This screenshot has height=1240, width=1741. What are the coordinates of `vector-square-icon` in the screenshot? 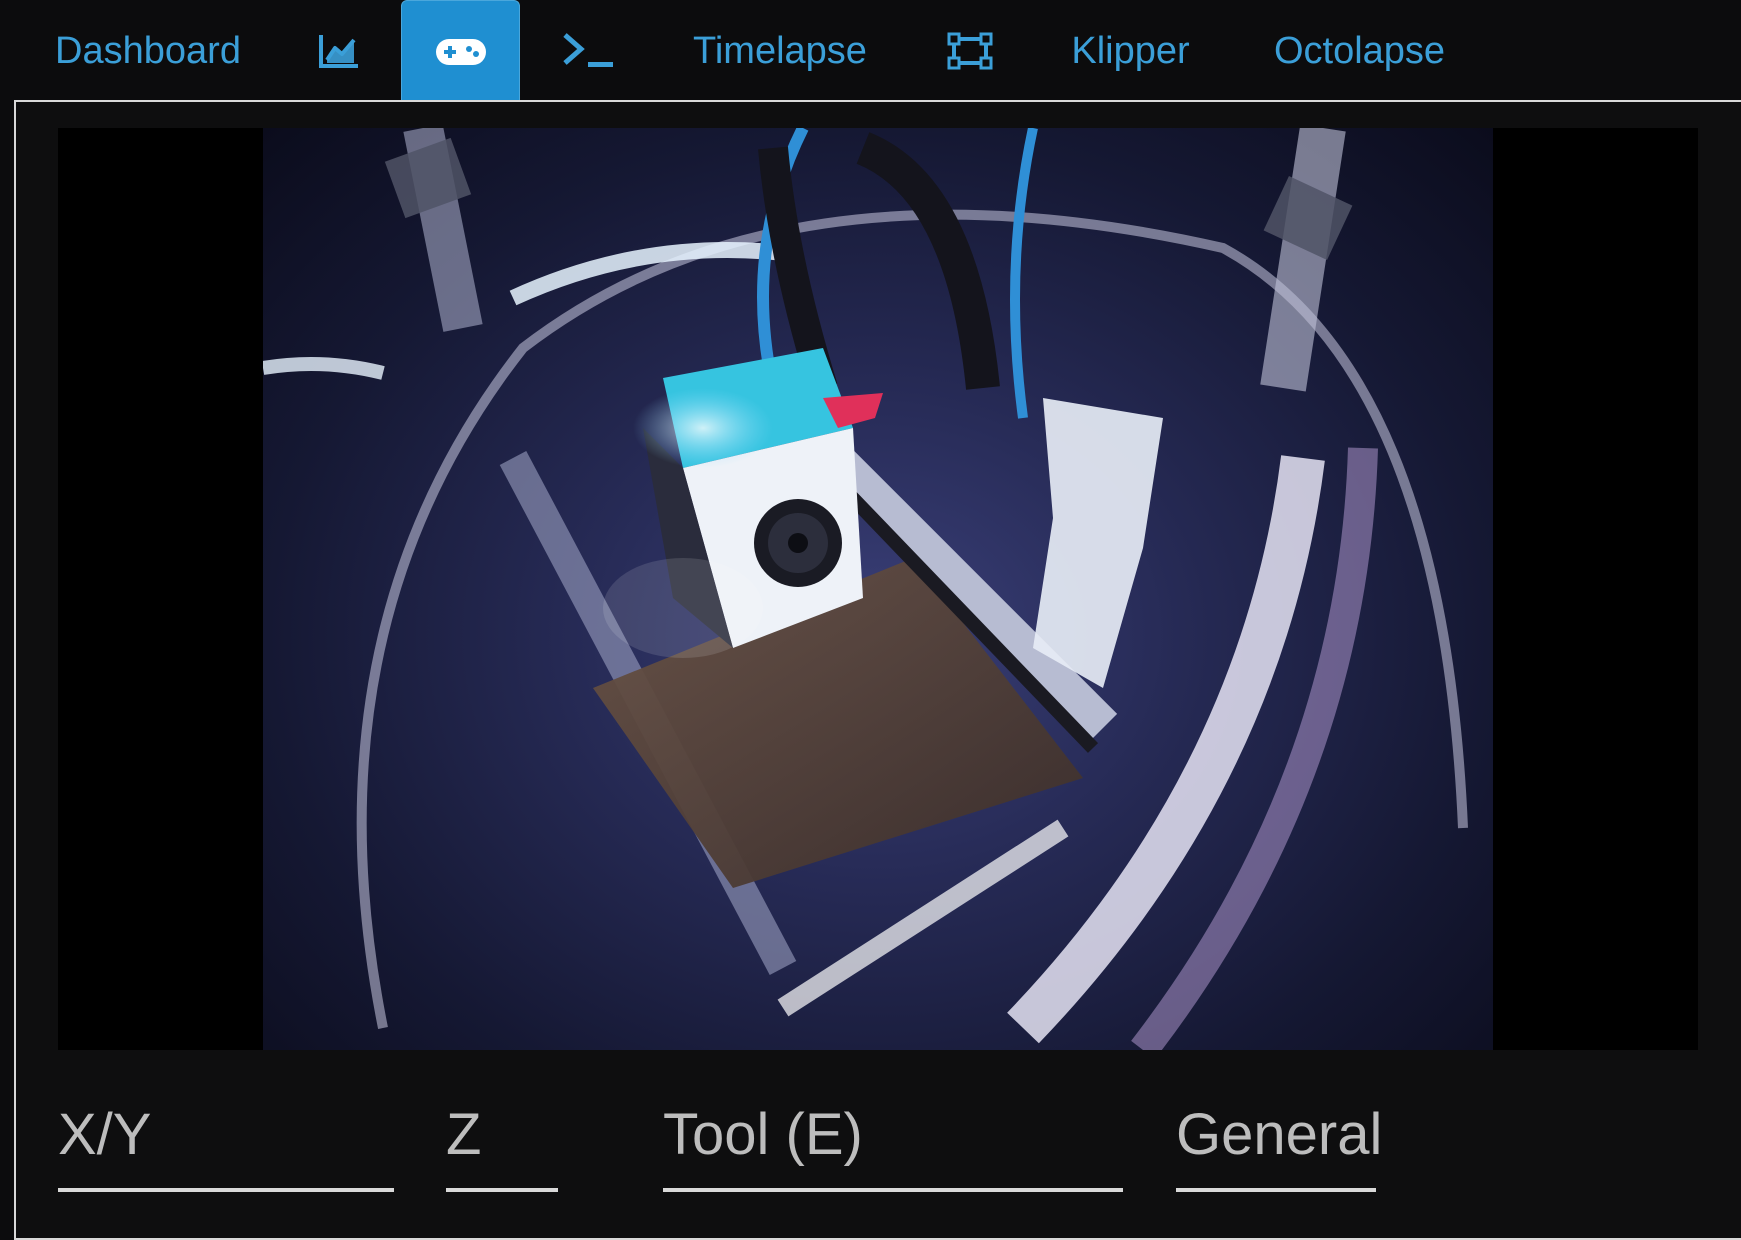 It's located at (970, 51).